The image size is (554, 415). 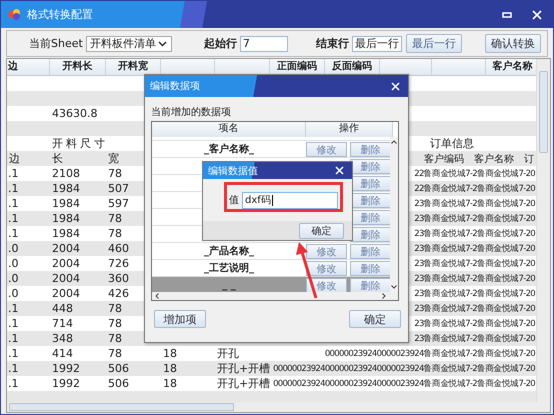 What do you see at coordinates (74, 113) in the screenshot?
I see `table-cell-text: 43630.8` at bounding box center [74, 113].